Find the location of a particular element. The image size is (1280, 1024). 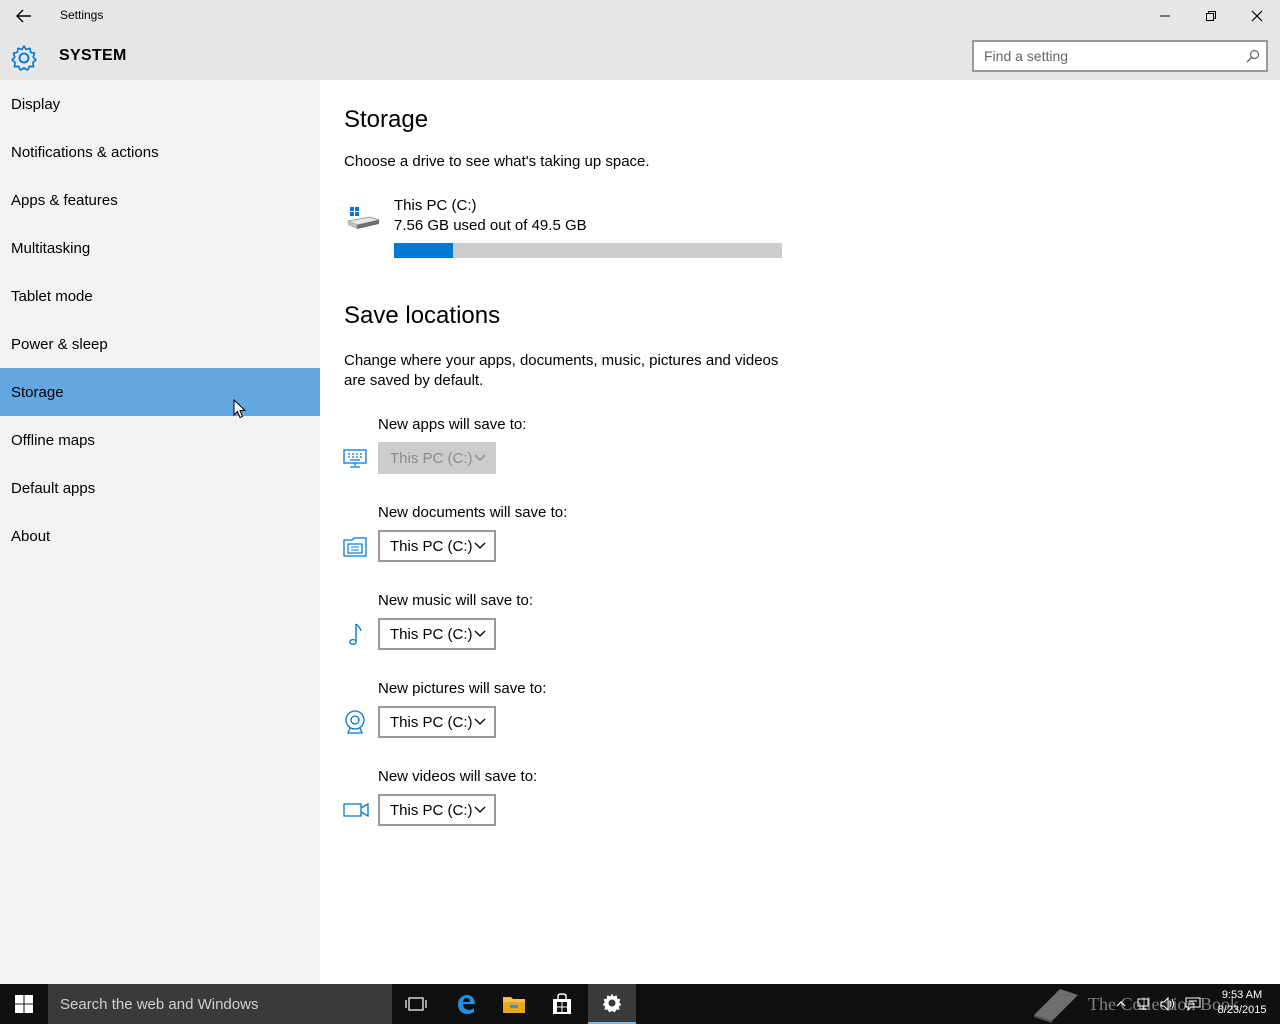

webcam-icon is located at coordinates (355, 722).